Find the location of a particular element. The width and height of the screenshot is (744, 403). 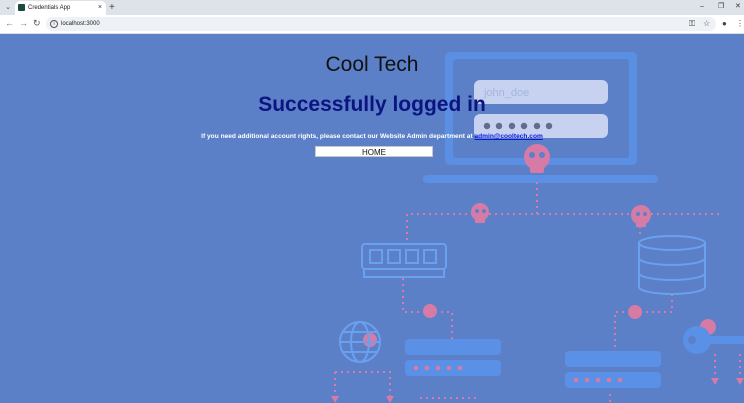

tab-close-icon: × is located at coordinates (100, 7).